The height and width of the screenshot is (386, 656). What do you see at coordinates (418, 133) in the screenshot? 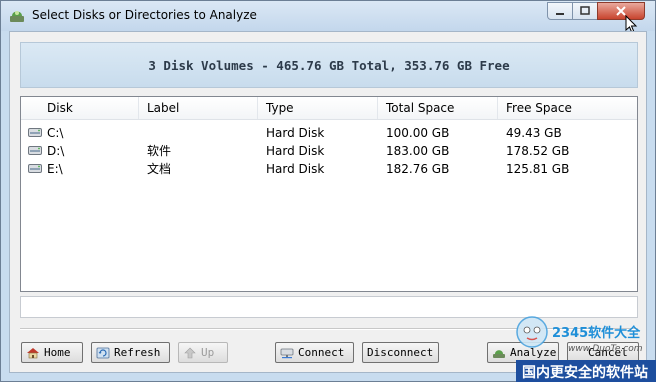
I see `disk-total-space: 100.00 GB` at bounding box center [418, 133].